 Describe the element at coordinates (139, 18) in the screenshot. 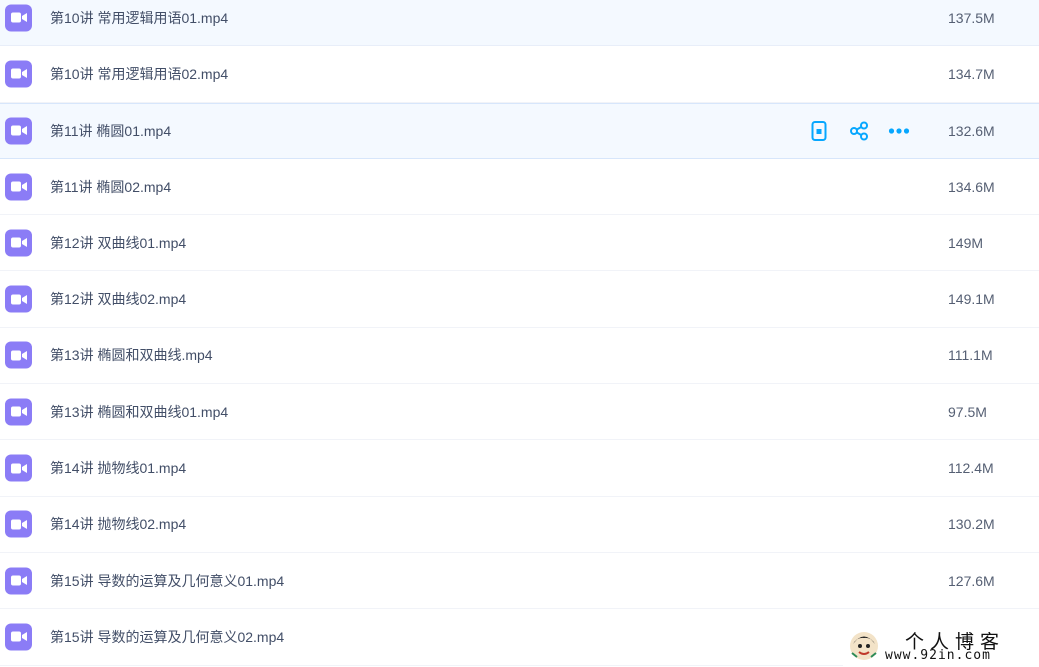

I see `file-name: 第10讲 常用逻辑用语01.mp4` at that location.